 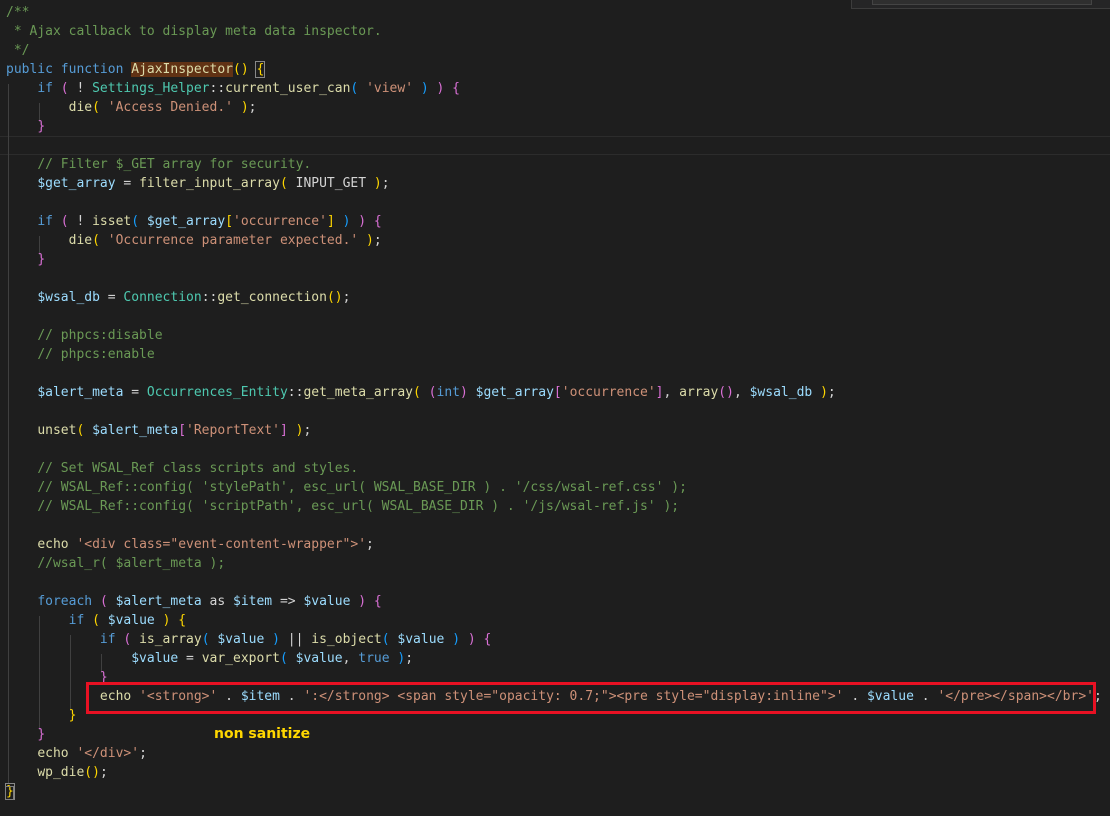 I want to click on code-line: /**, so click(x=17, y=12).